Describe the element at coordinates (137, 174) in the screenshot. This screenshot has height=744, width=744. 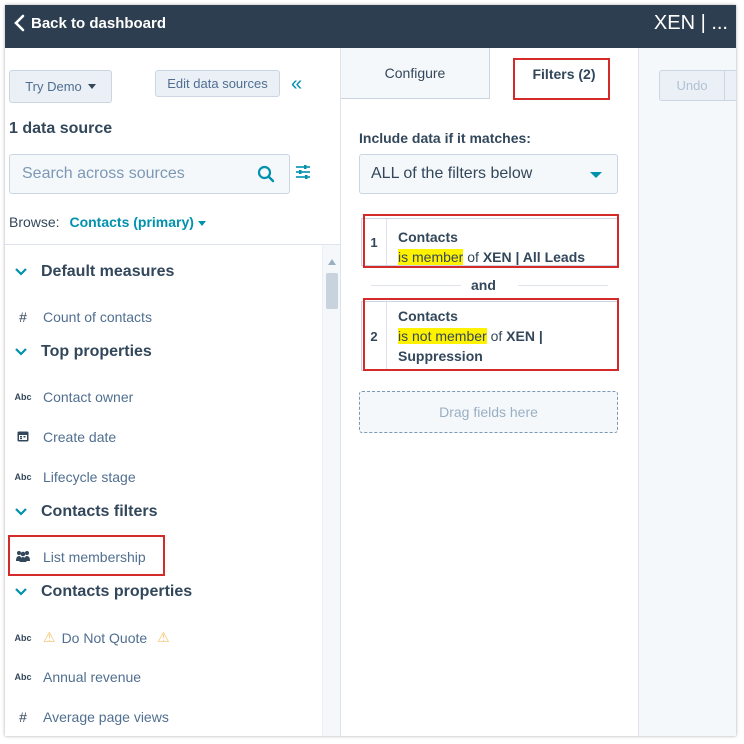
I see `search-input` at that location.